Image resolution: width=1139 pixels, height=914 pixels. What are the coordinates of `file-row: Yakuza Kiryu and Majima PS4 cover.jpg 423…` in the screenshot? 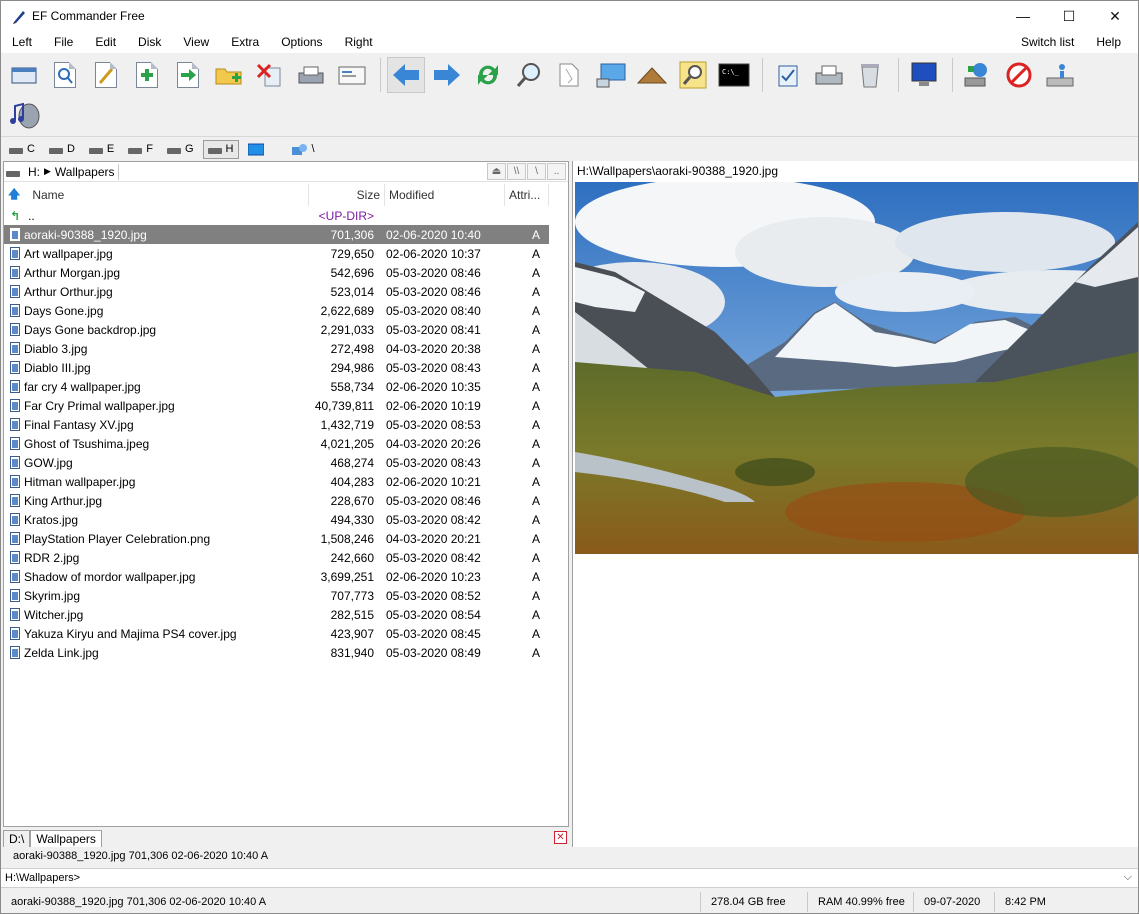 It's located at (286, 633).